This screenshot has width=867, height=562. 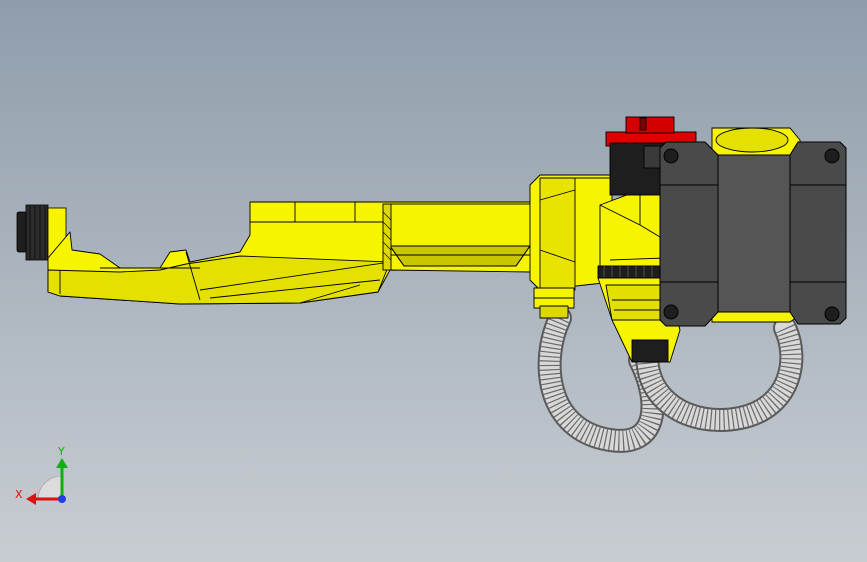 I want to click on x-axis-label: X, so click(x=19, y=494).